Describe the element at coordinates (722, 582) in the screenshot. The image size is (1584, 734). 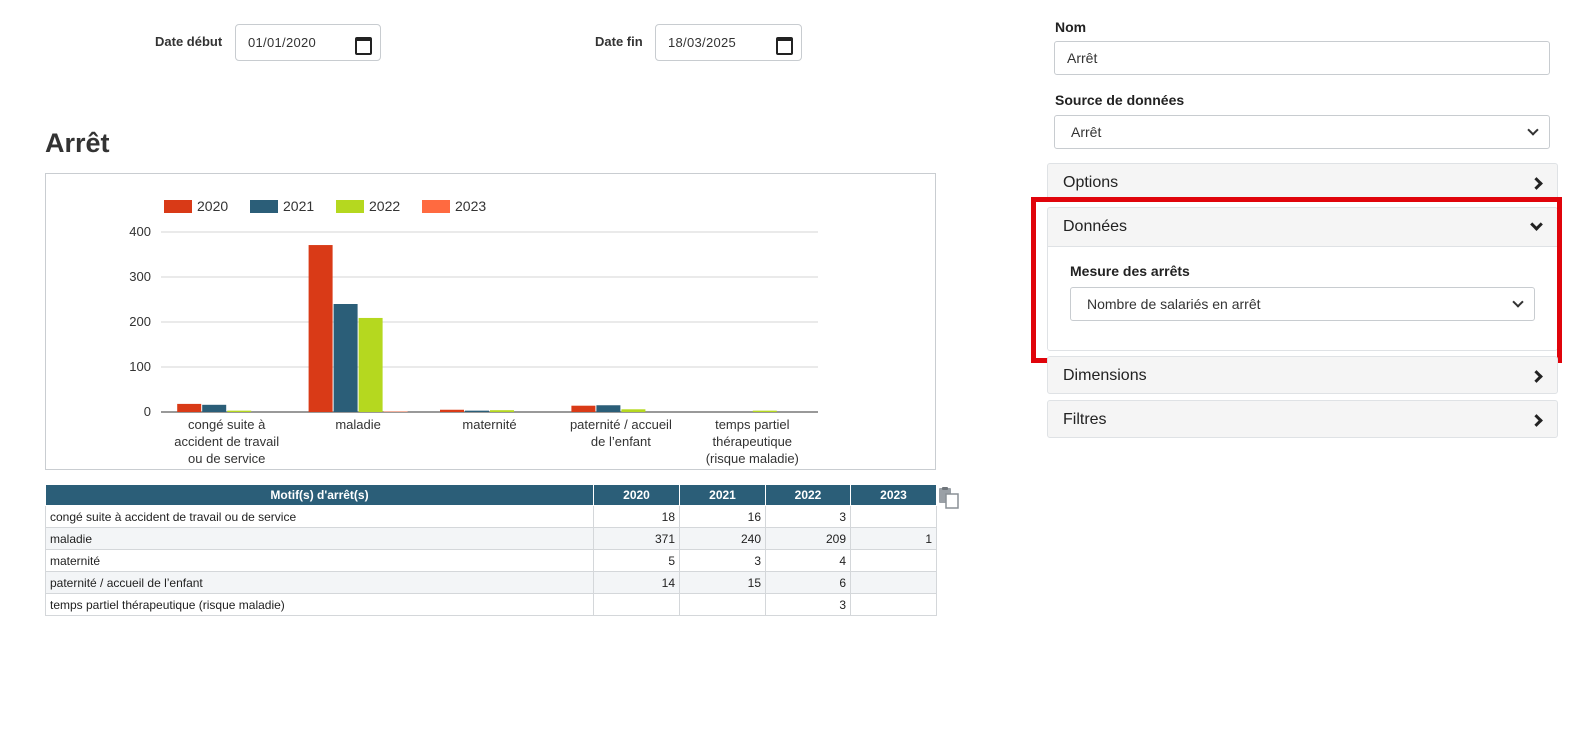
I see `table-cell: 15` at that location.